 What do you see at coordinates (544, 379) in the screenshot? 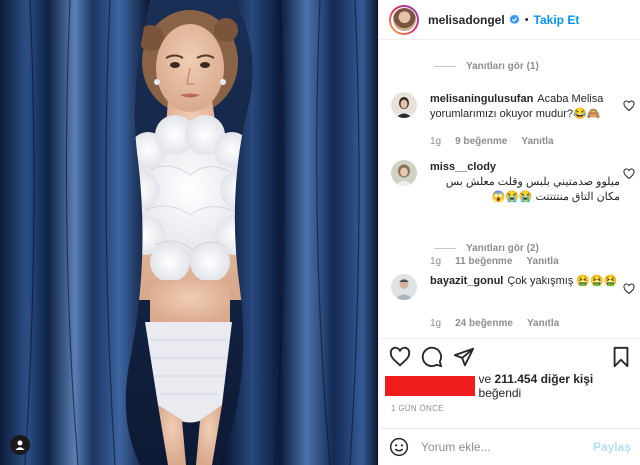
I see `likes-count: 211.454 diğer kişi` at bounding box center [544, 379].